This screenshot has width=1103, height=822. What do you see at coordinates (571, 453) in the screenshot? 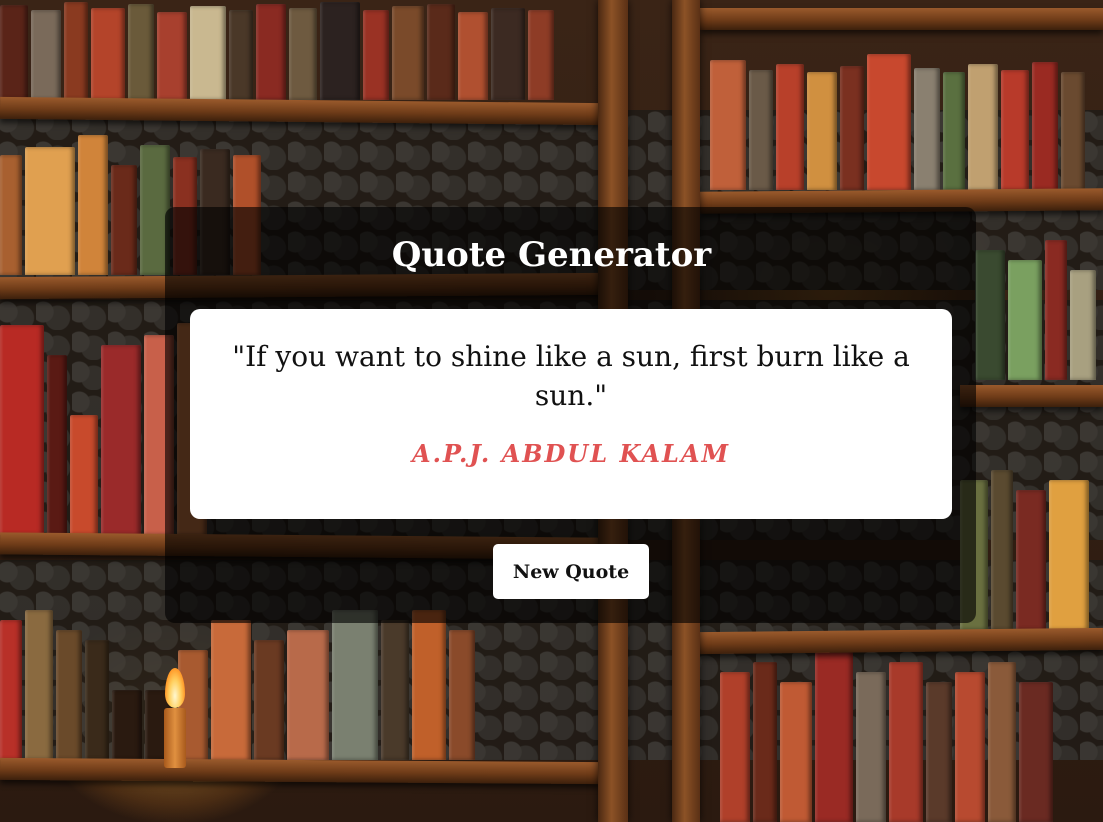
I see `quote-author: A.P.J. ABDUL KALAM` at bounding box center [571, 453].